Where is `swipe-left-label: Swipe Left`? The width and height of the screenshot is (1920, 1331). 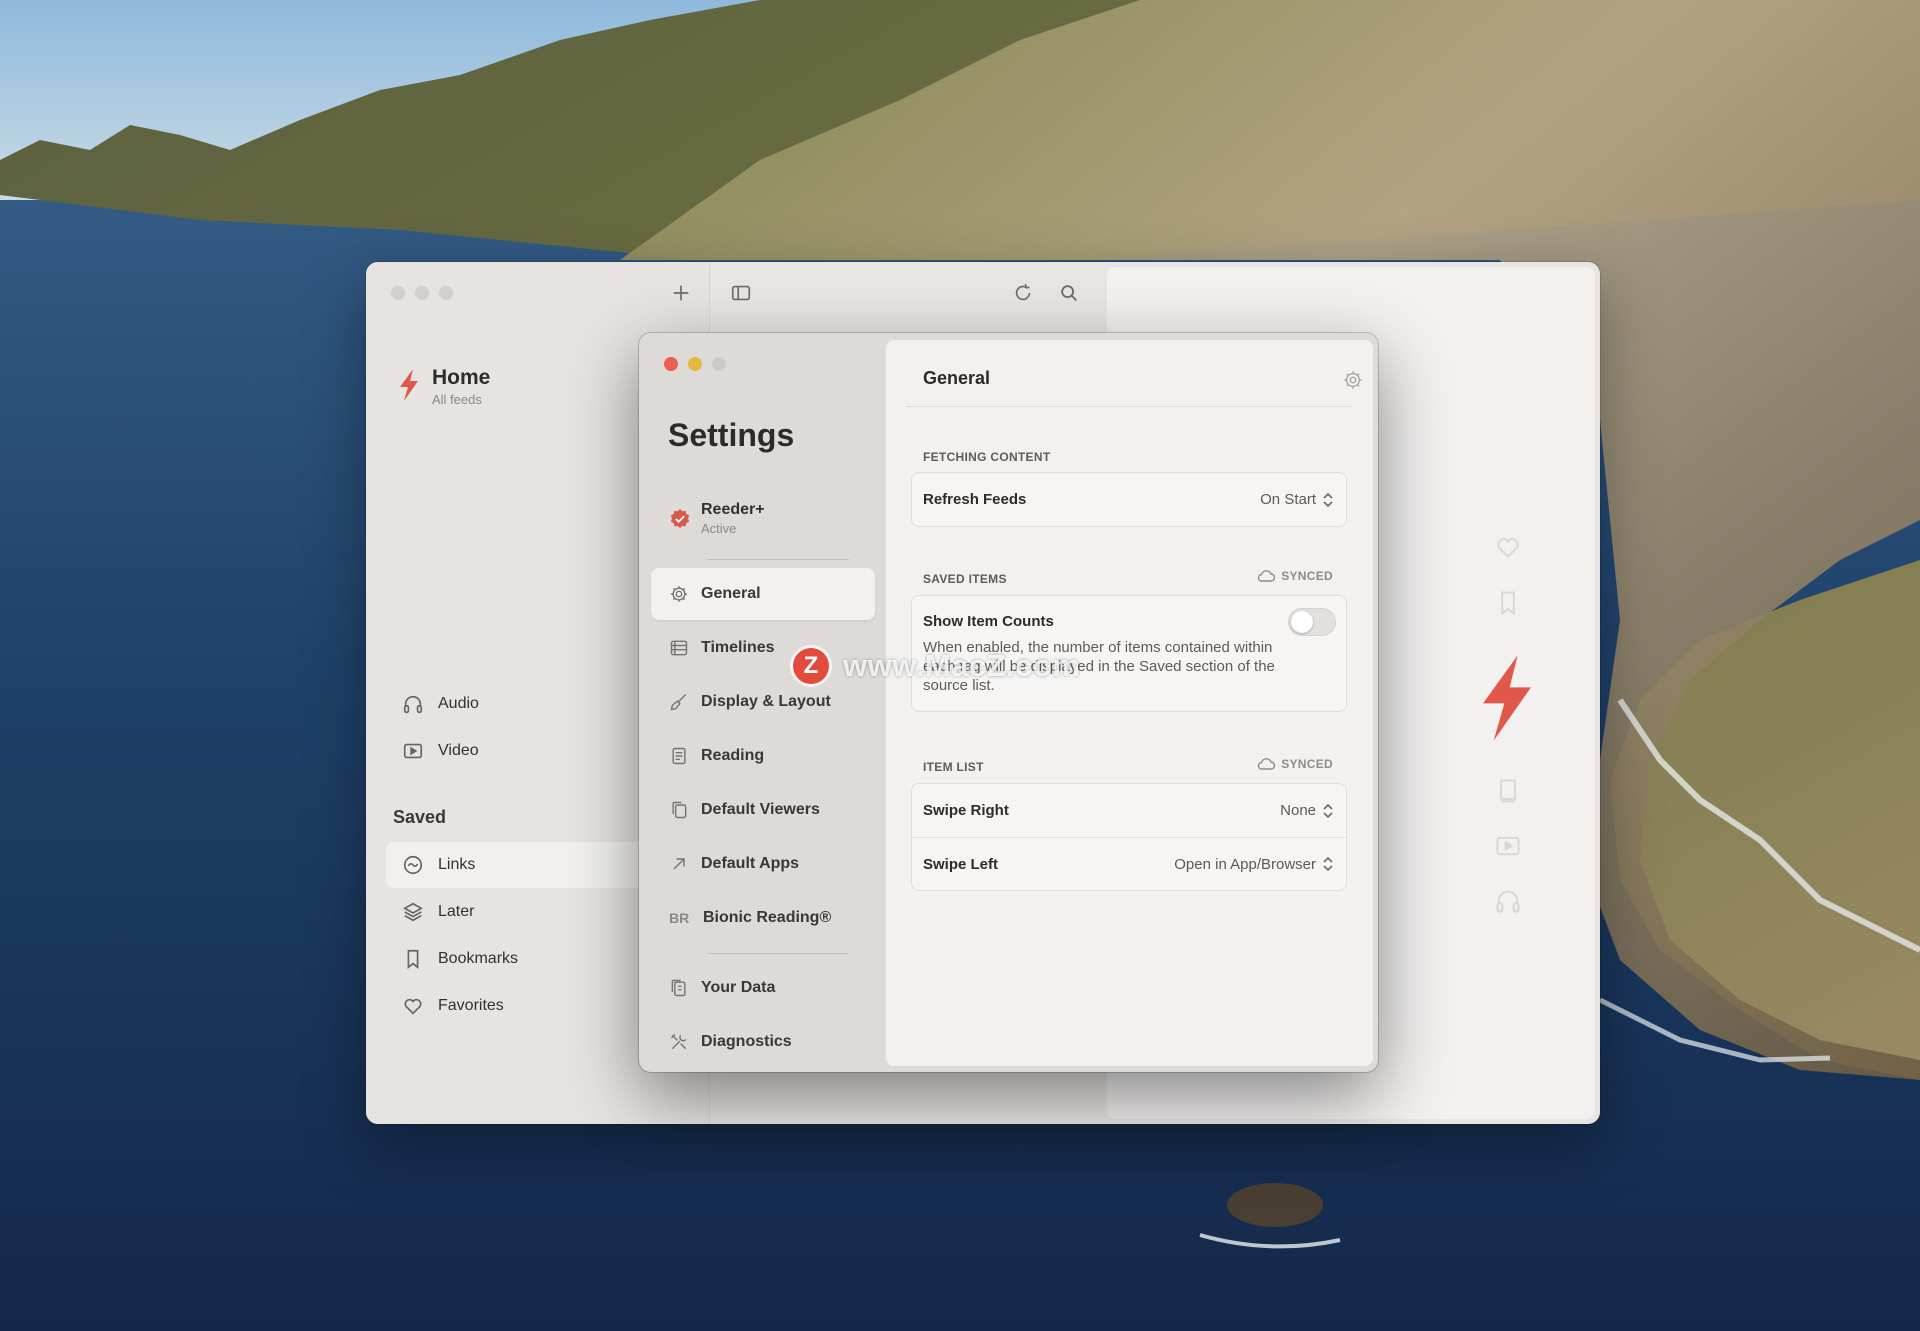 swipe-left-label: Swipe Left is located at coordinates (961, 864).